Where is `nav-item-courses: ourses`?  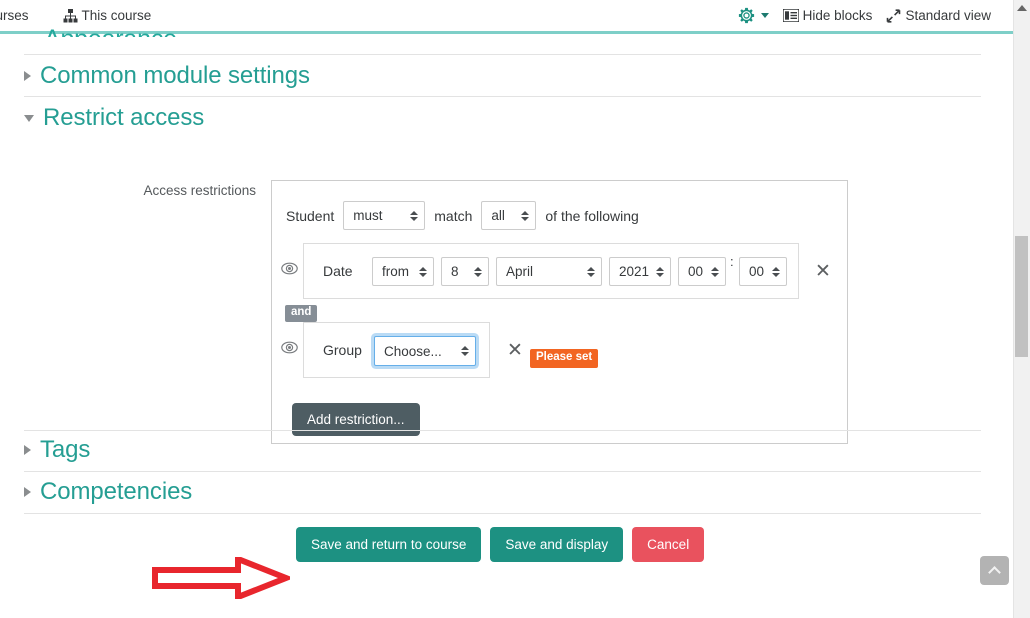
nav-item-courses: ourses is located at coordinates (14, 15).